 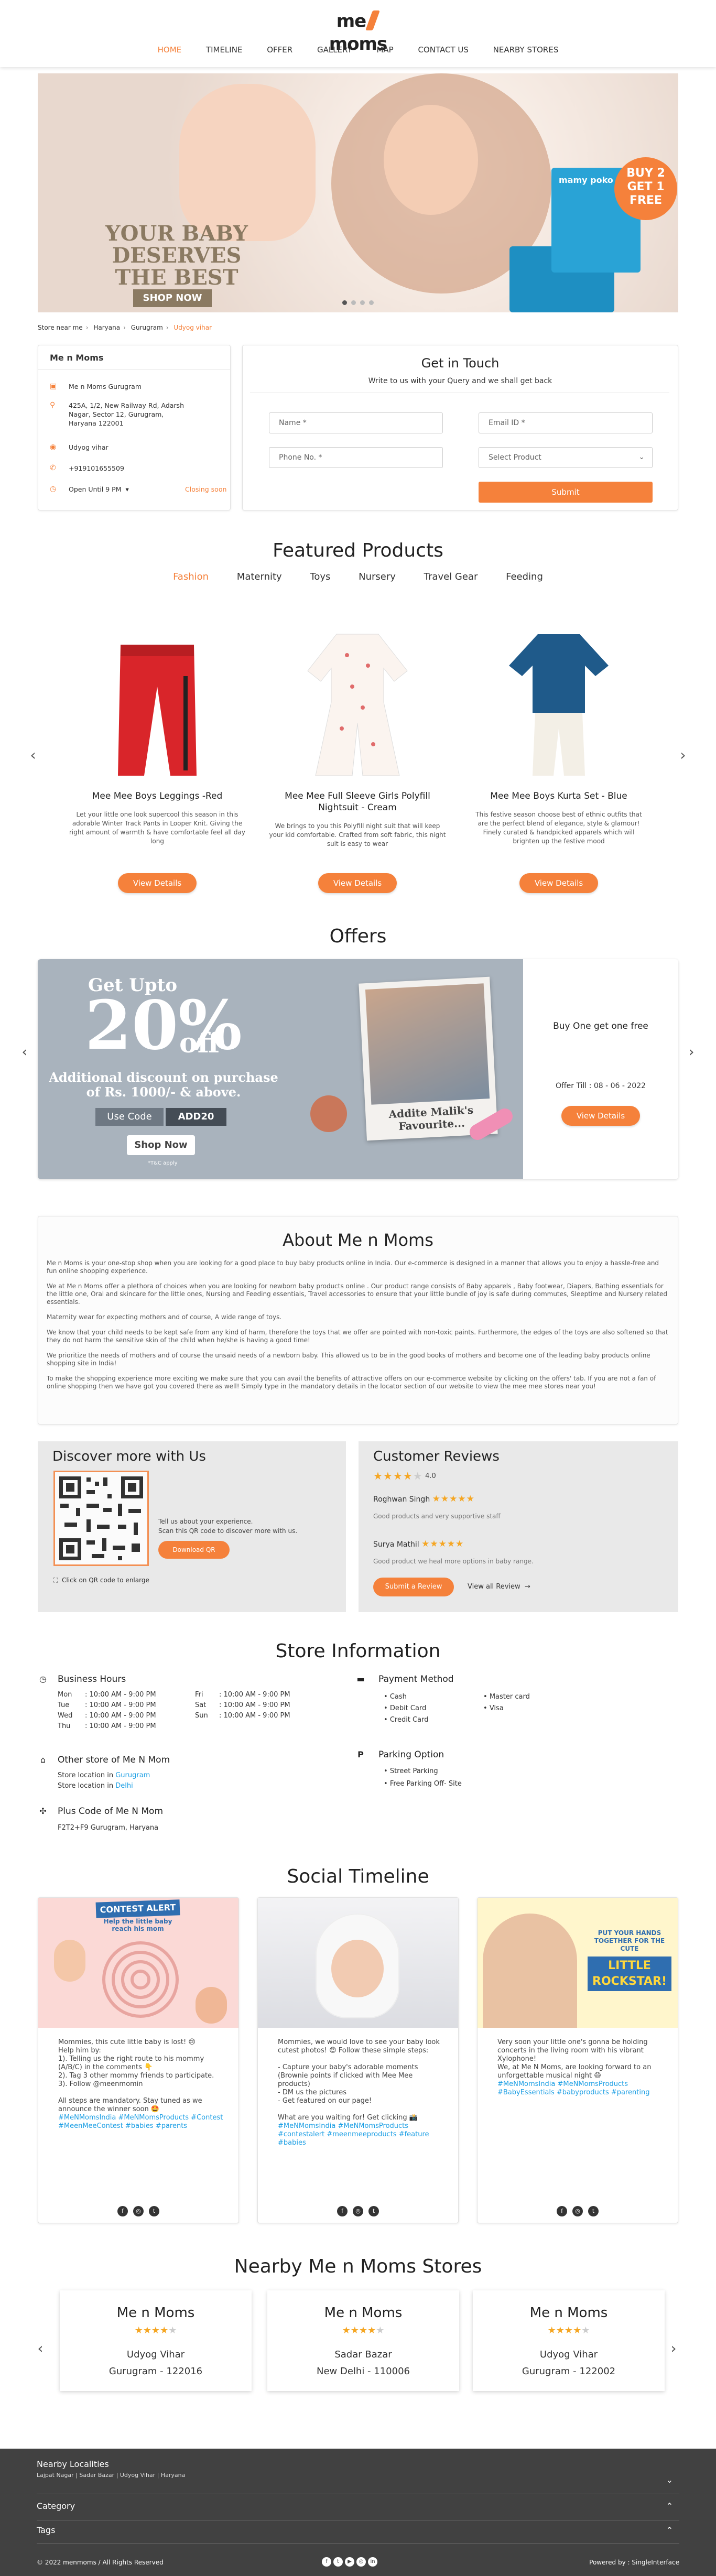 What do you see at coordinates (358, 550) in the screenshot?
I see `featured-title: Featured Products` at bounding box center [358, 550].